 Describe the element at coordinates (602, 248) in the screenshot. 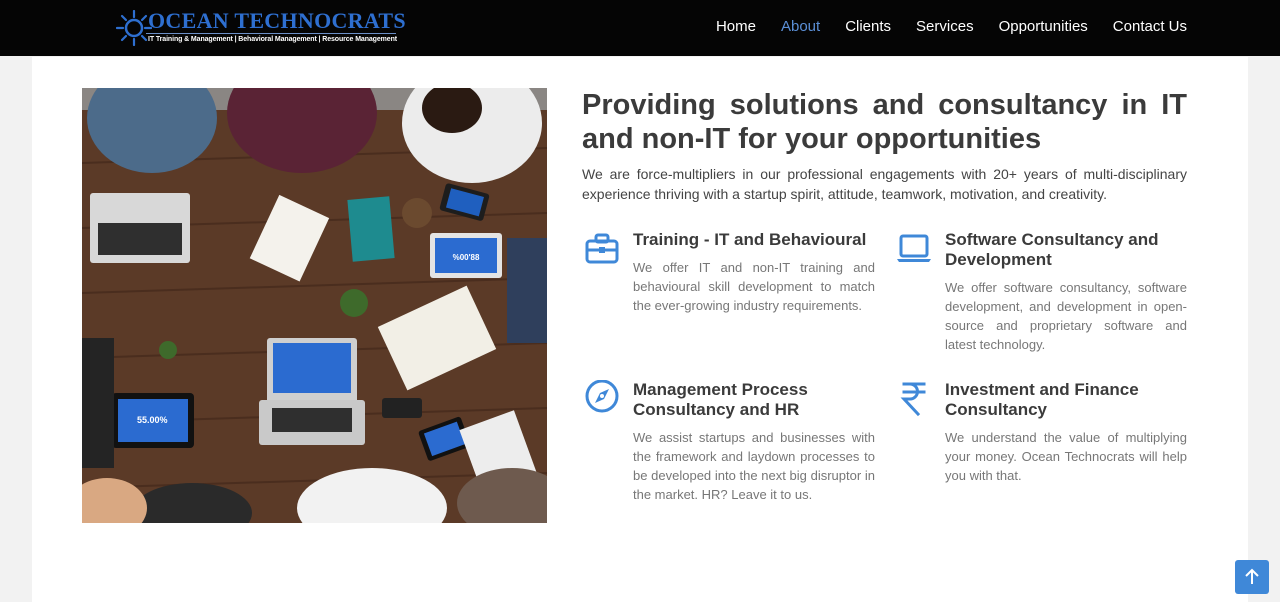

I see `briefcase-icon` at that location.